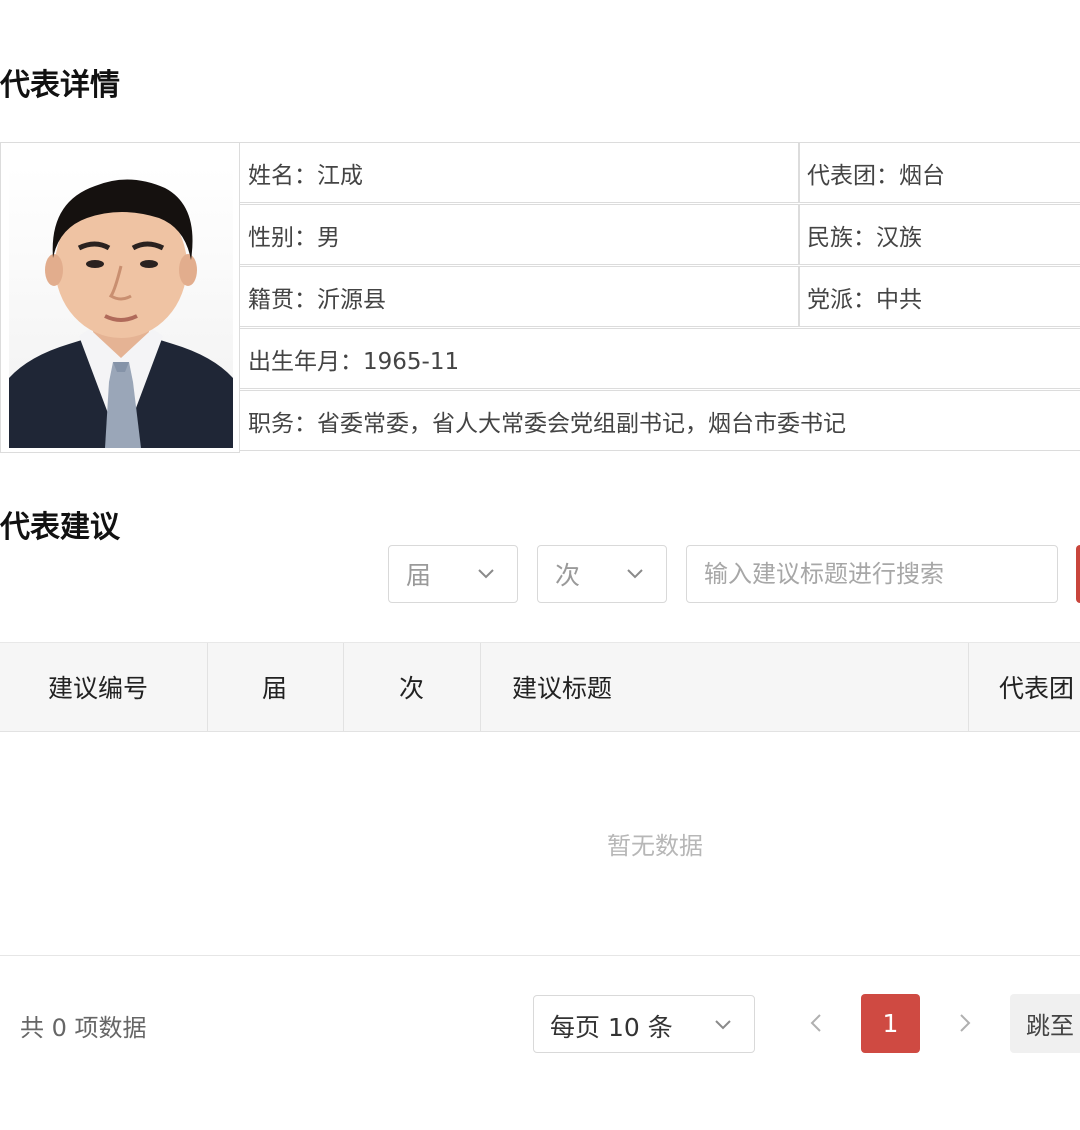  What do you see at coordinates (412, 688) in the screenshot?
I see `column-header-meeting: 次` at bounding box center [412, 688].